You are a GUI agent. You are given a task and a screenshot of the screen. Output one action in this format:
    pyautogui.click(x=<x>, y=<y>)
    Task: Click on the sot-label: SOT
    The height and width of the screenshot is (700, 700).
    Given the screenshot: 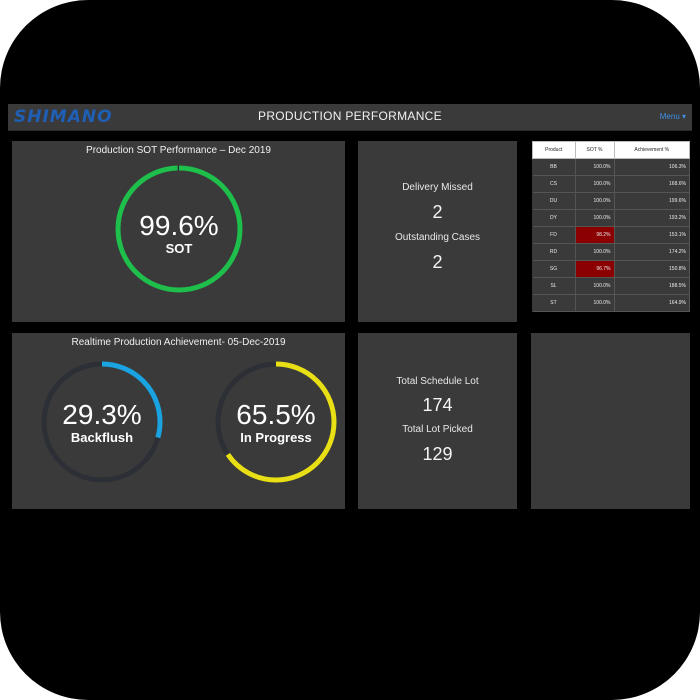 What is the action you would take?
    pyautogui.click(x=179, y=248)
    